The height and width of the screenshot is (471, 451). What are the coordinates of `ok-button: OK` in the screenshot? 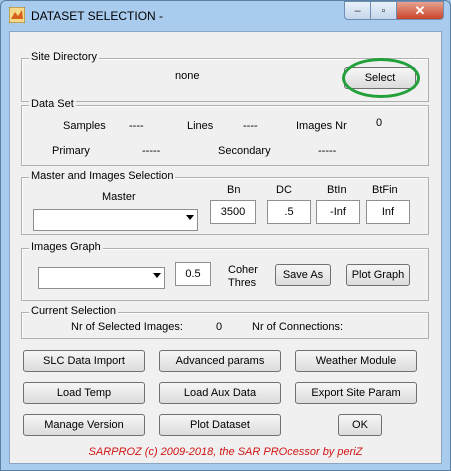 It's located at (360, 425).